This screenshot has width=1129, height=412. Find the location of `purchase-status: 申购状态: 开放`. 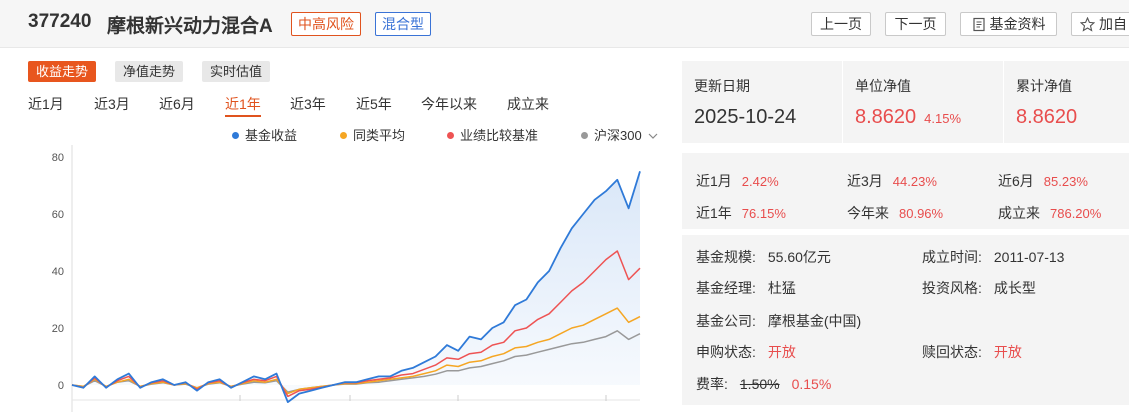

purchase-status: 申购状态: 开放 is located at coordinates (746, 352).